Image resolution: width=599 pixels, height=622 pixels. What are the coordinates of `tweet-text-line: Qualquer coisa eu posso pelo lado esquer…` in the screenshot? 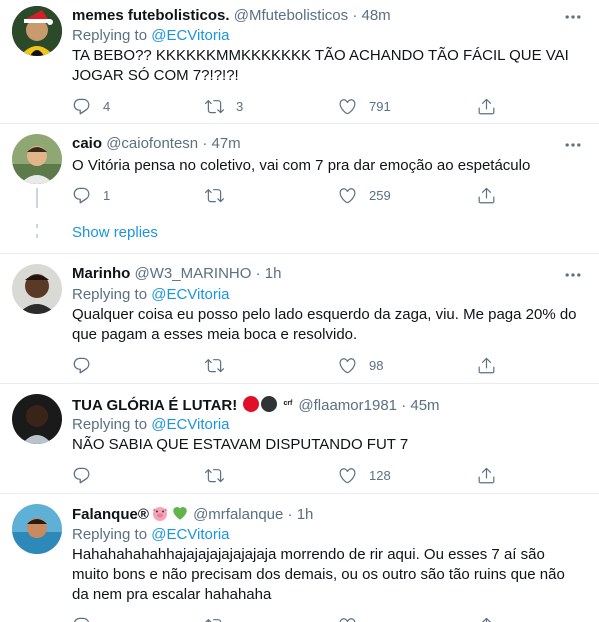 It's located at (324, 314).